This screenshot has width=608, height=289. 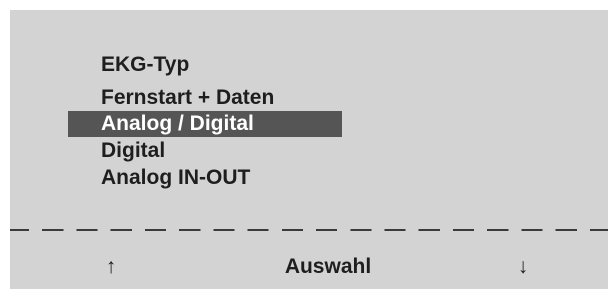 I want to click on menu-item-analog-in-out: Analog IN-OUT, so click(x=175, y=178).